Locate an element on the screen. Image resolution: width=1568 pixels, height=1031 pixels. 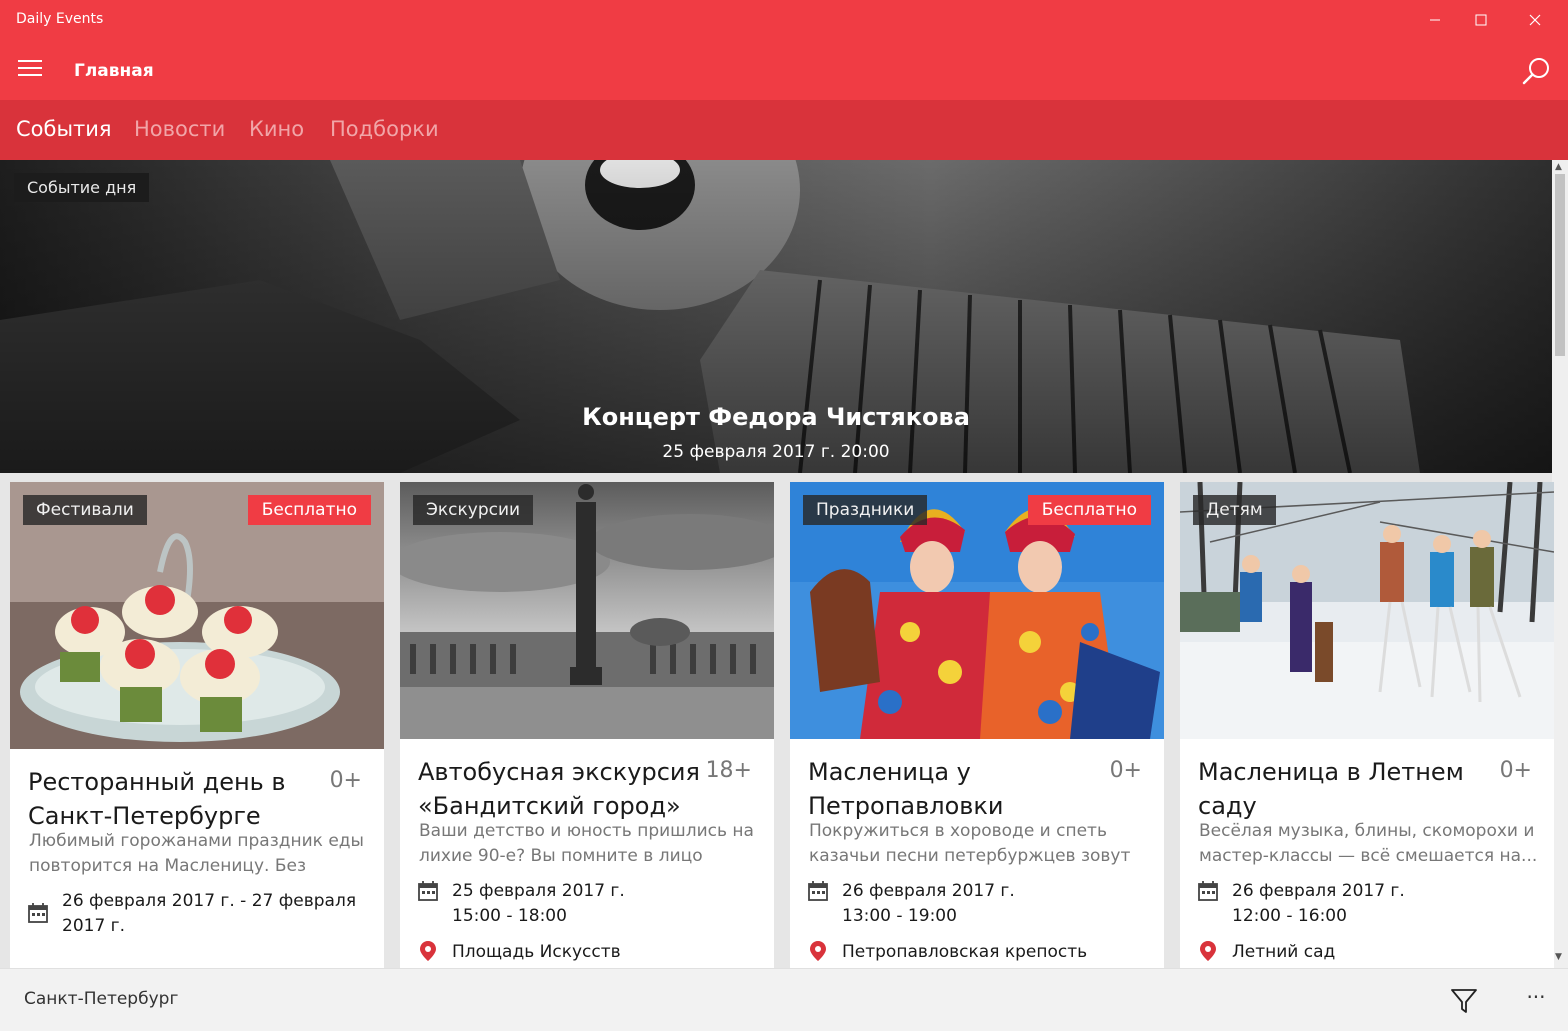
event-place: Площадь Искусств is located at coordinates (536, 952).